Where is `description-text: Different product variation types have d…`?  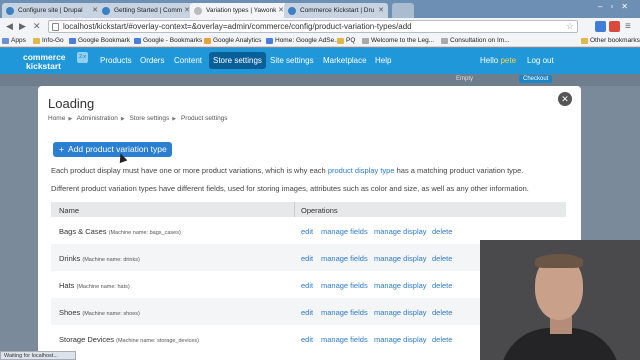 description-text: Different product variation types have d… is located at coordinates (290, 188).